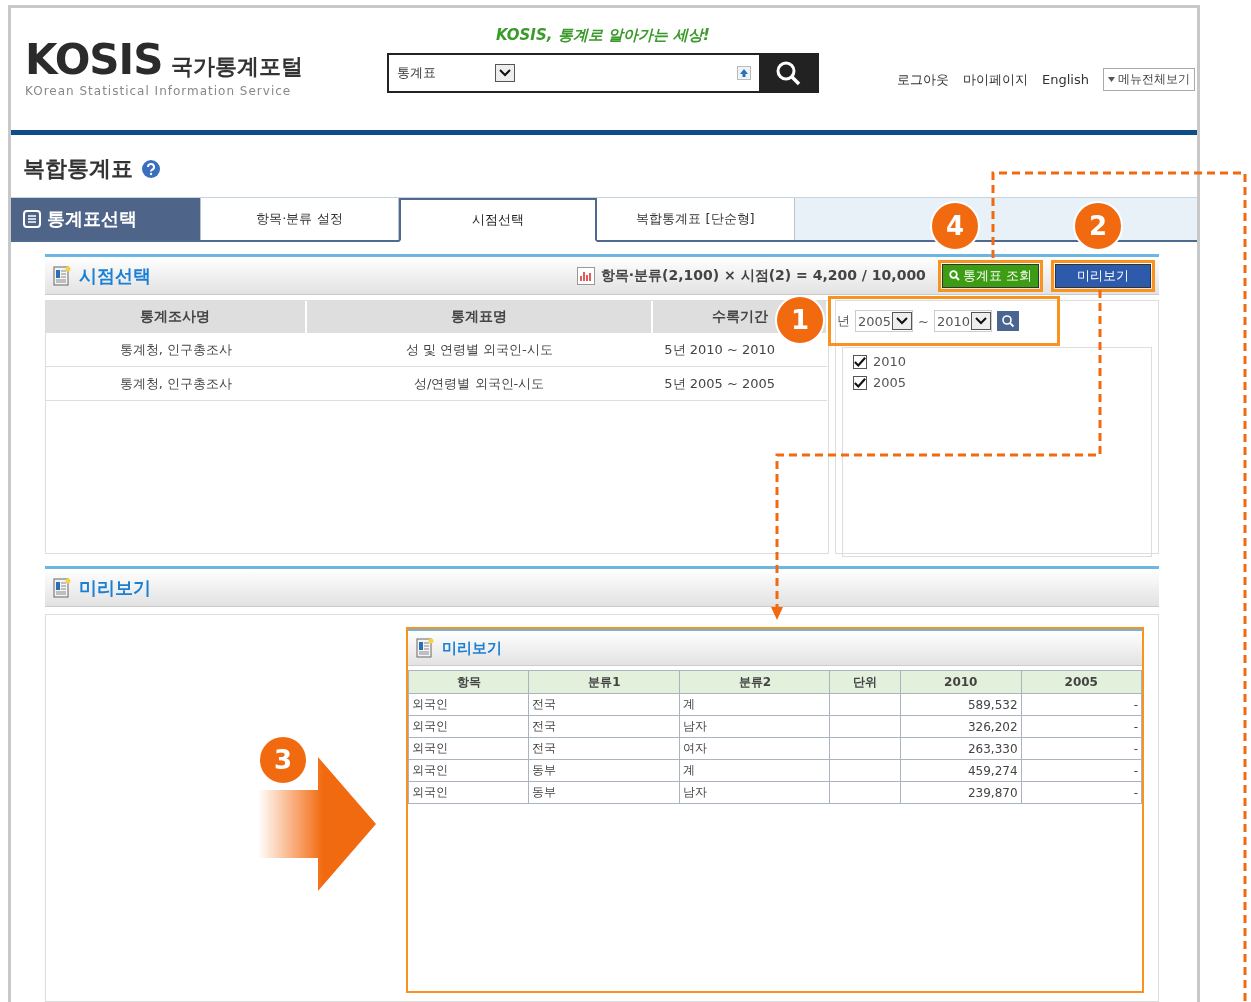 The image size is (1251, 1002). Describe the element at coordinates (865, 682) in the screenshot. I see `column-header: 단위` at that location.